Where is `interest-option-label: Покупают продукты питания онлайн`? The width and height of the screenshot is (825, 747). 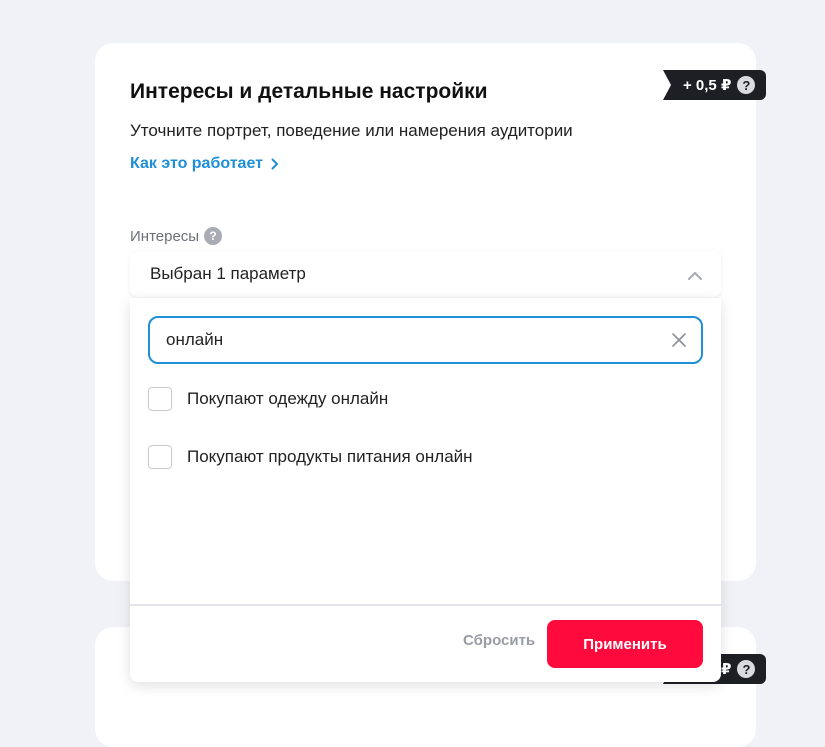
interest-option-label: Покупают продукты питания онлайн is located at coordinates (330, 456).